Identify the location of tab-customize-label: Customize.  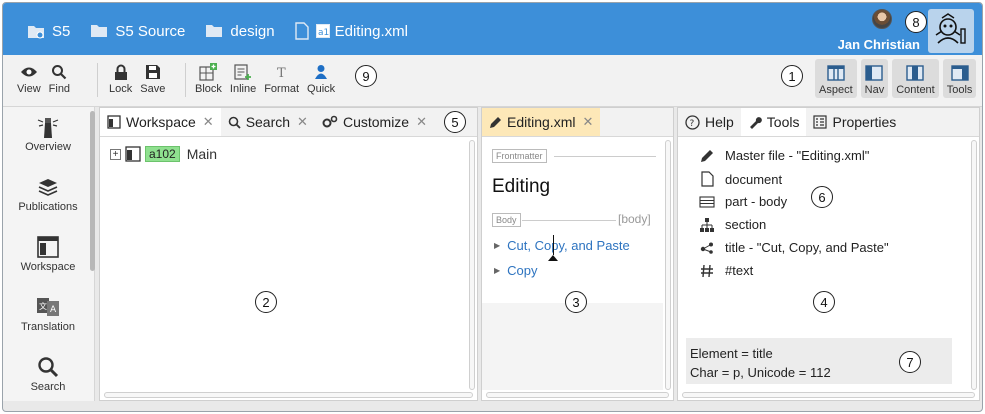
(376, 122).